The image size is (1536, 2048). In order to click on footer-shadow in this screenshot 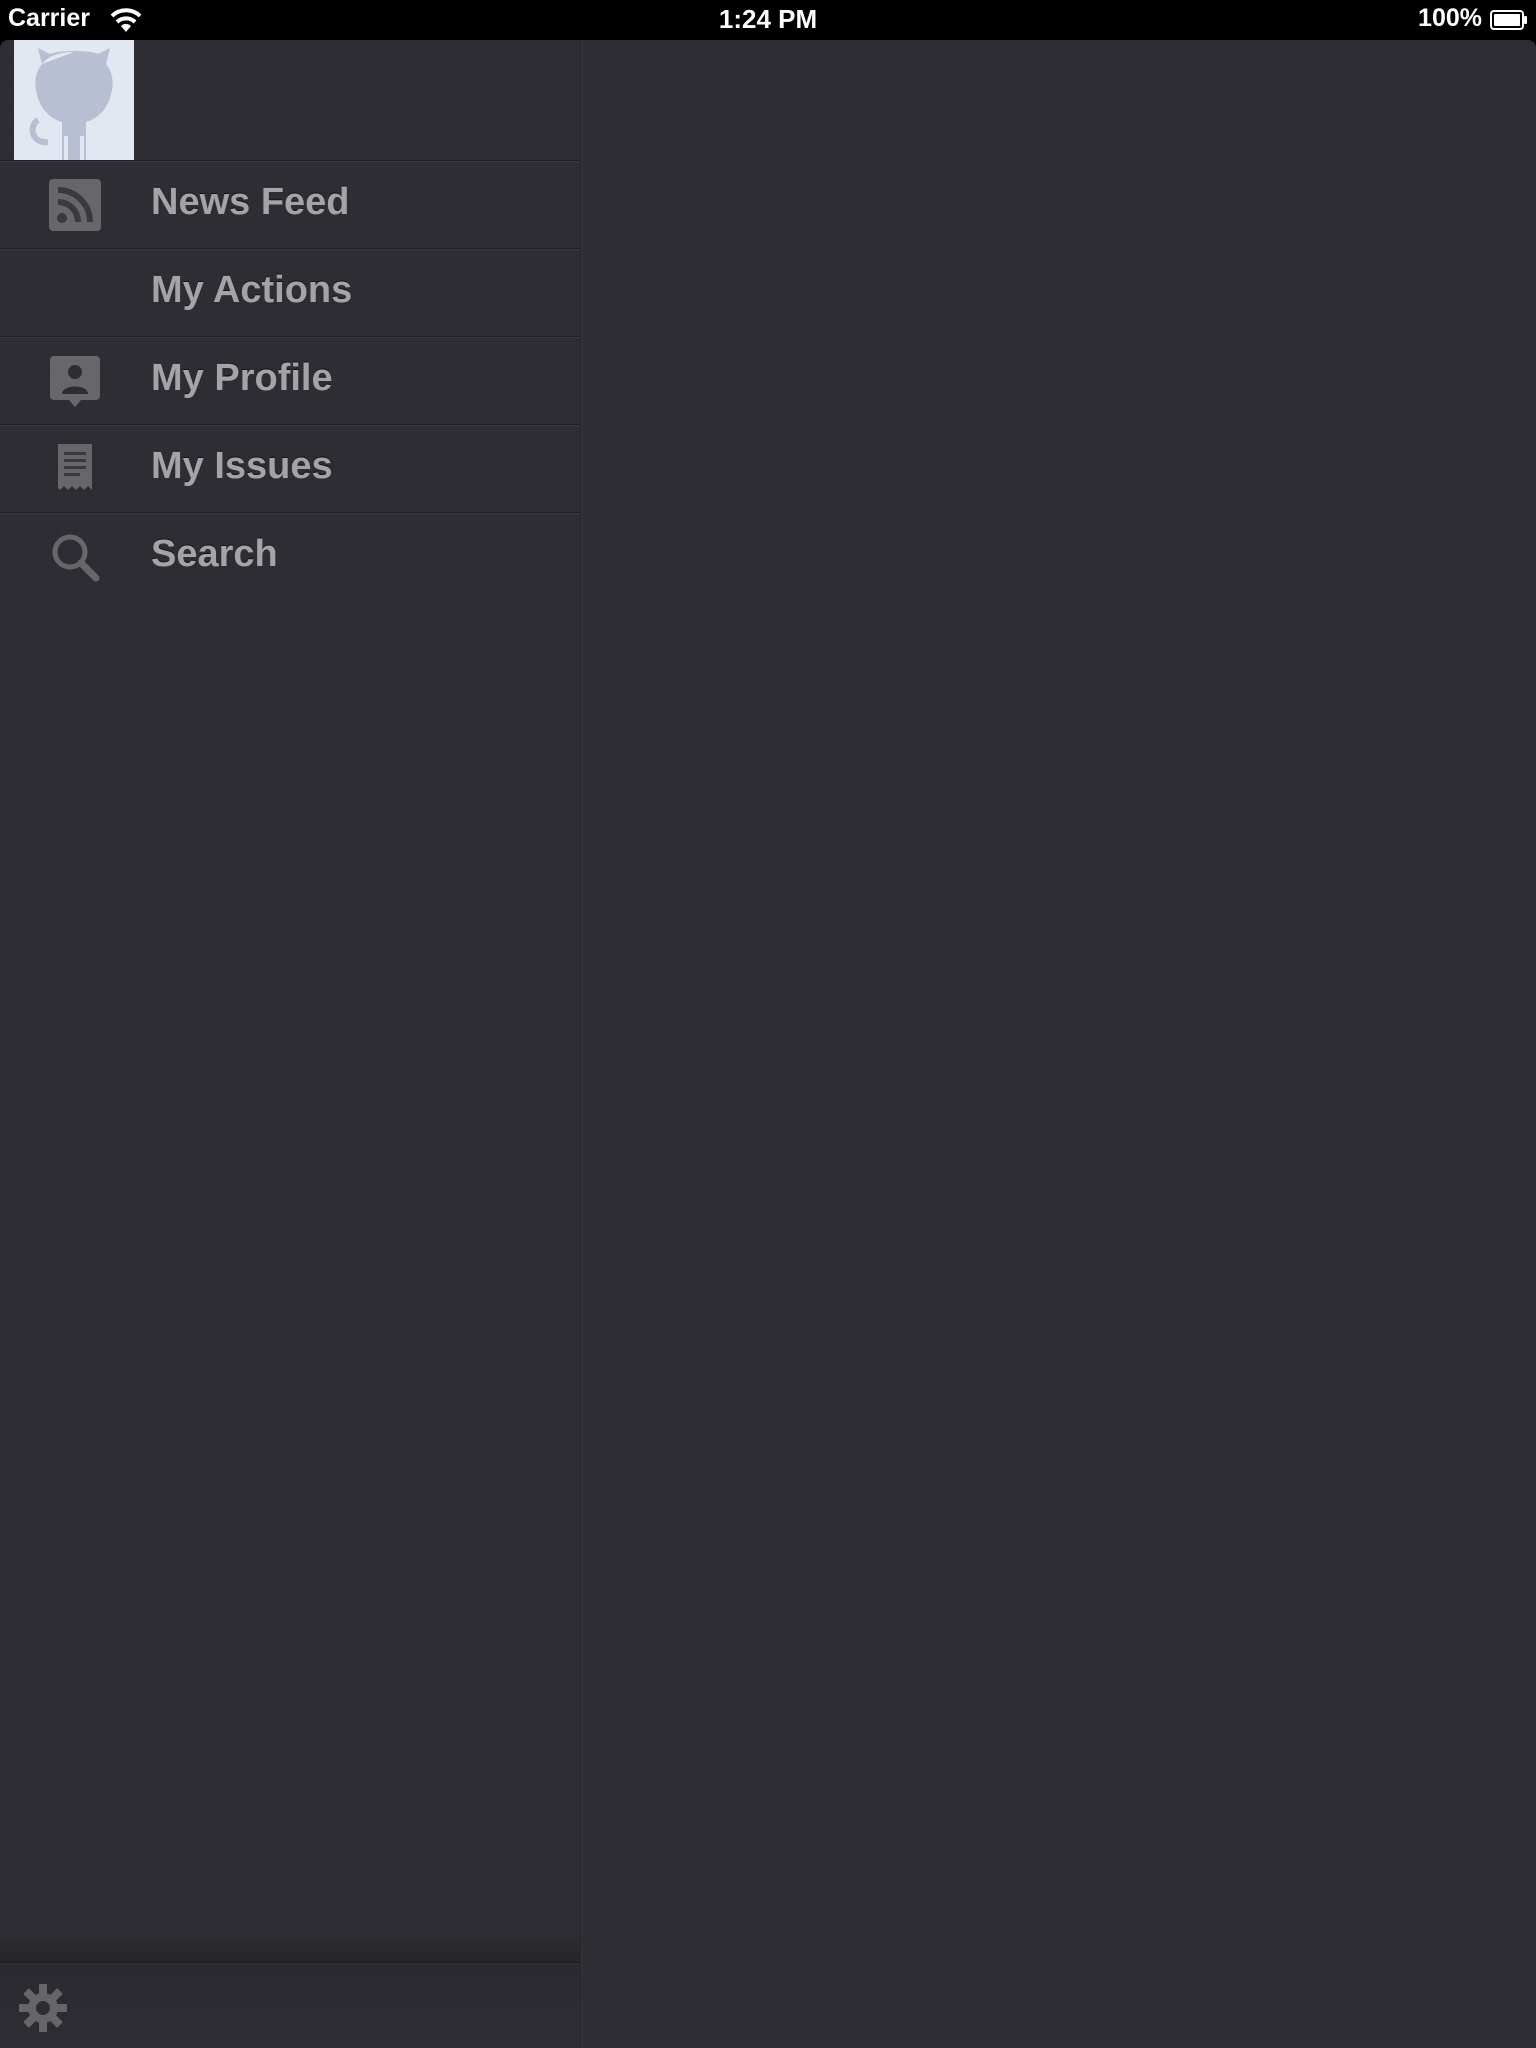, I will do `click(290, 1947)`.